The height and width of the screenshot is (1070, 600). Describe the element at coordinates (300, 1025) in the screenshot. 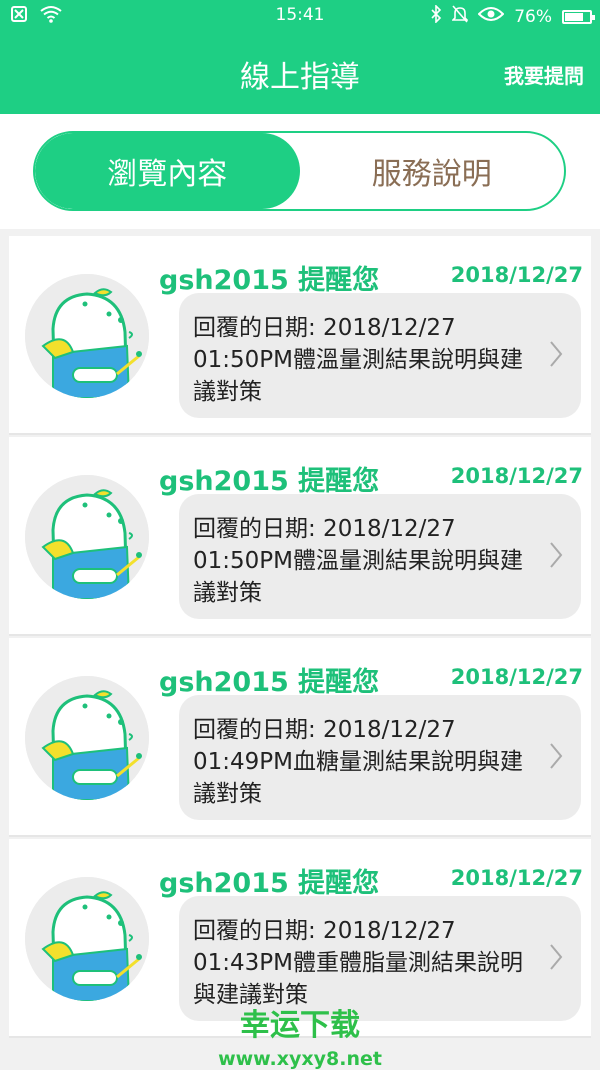

I see `watermark-text: 幸运下载` at that location.